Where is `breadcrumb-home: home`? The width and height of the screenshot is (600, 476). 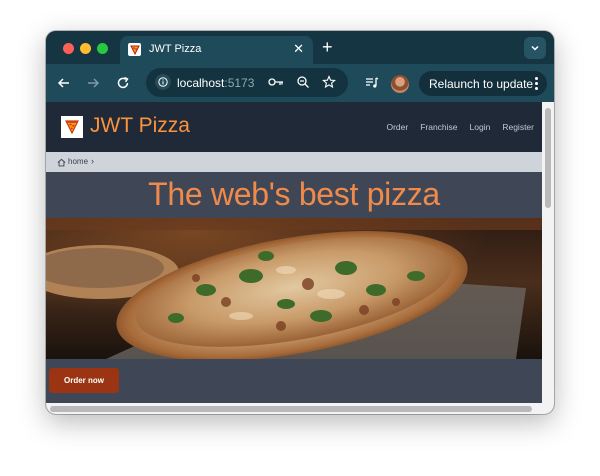 breadcrumb-home: home is located at coordinates (78, 161).